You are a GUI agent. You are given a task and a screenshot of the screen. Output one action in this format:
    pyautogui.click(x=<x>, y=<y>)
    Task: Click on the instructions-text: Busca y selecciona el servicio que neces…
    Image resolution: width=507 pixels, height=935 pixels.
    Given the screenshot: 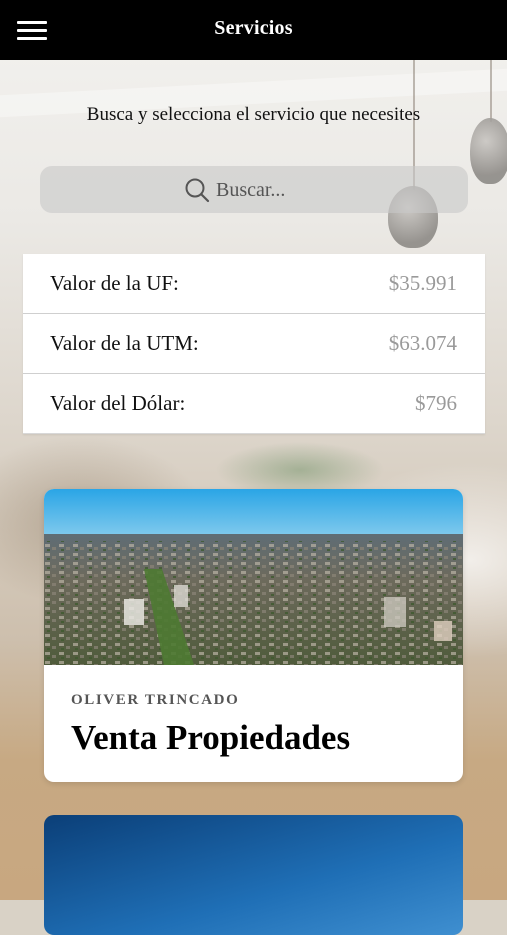 What is the action you would take?
    pyautogui.click(x=253, y=114)
    